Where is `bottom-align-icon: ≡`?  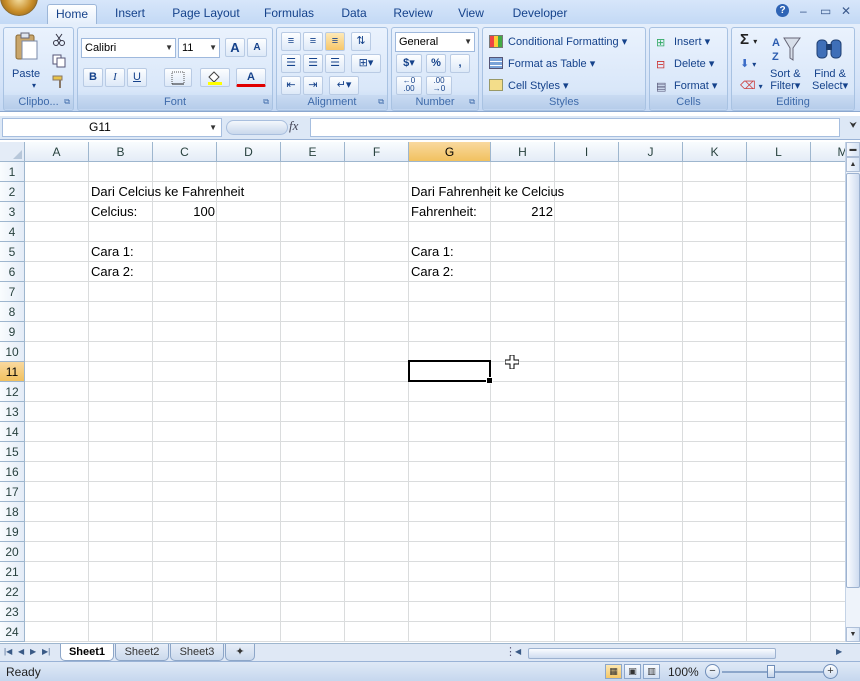
bottom-align-icon: ≡ is located at coordinates (335, 41).